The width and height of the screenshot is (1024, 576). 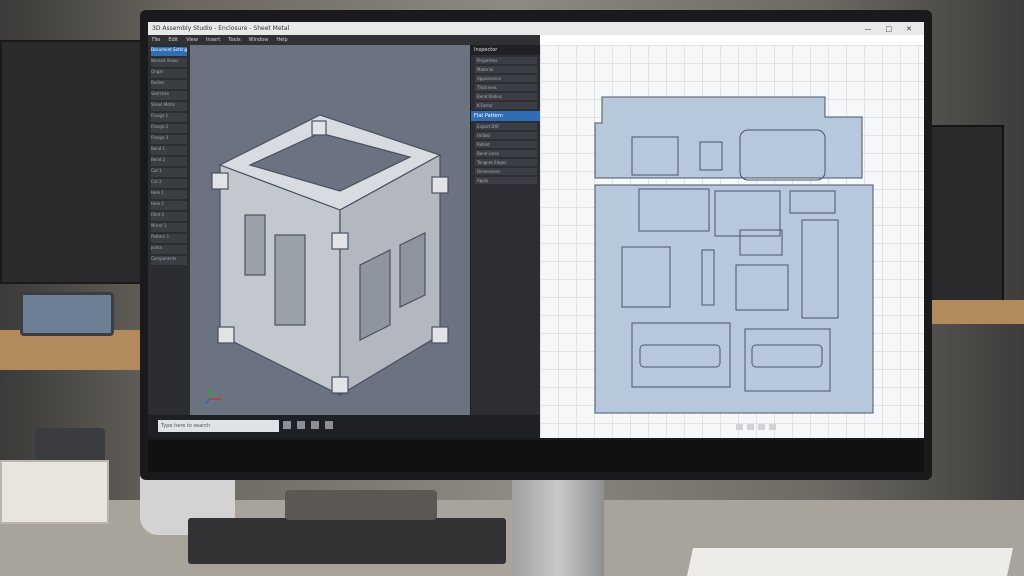 What do you see at coordinates (169, 194) in the screenshot?
I see `tree-item: Hole 1` at bounding box center [169, 194].